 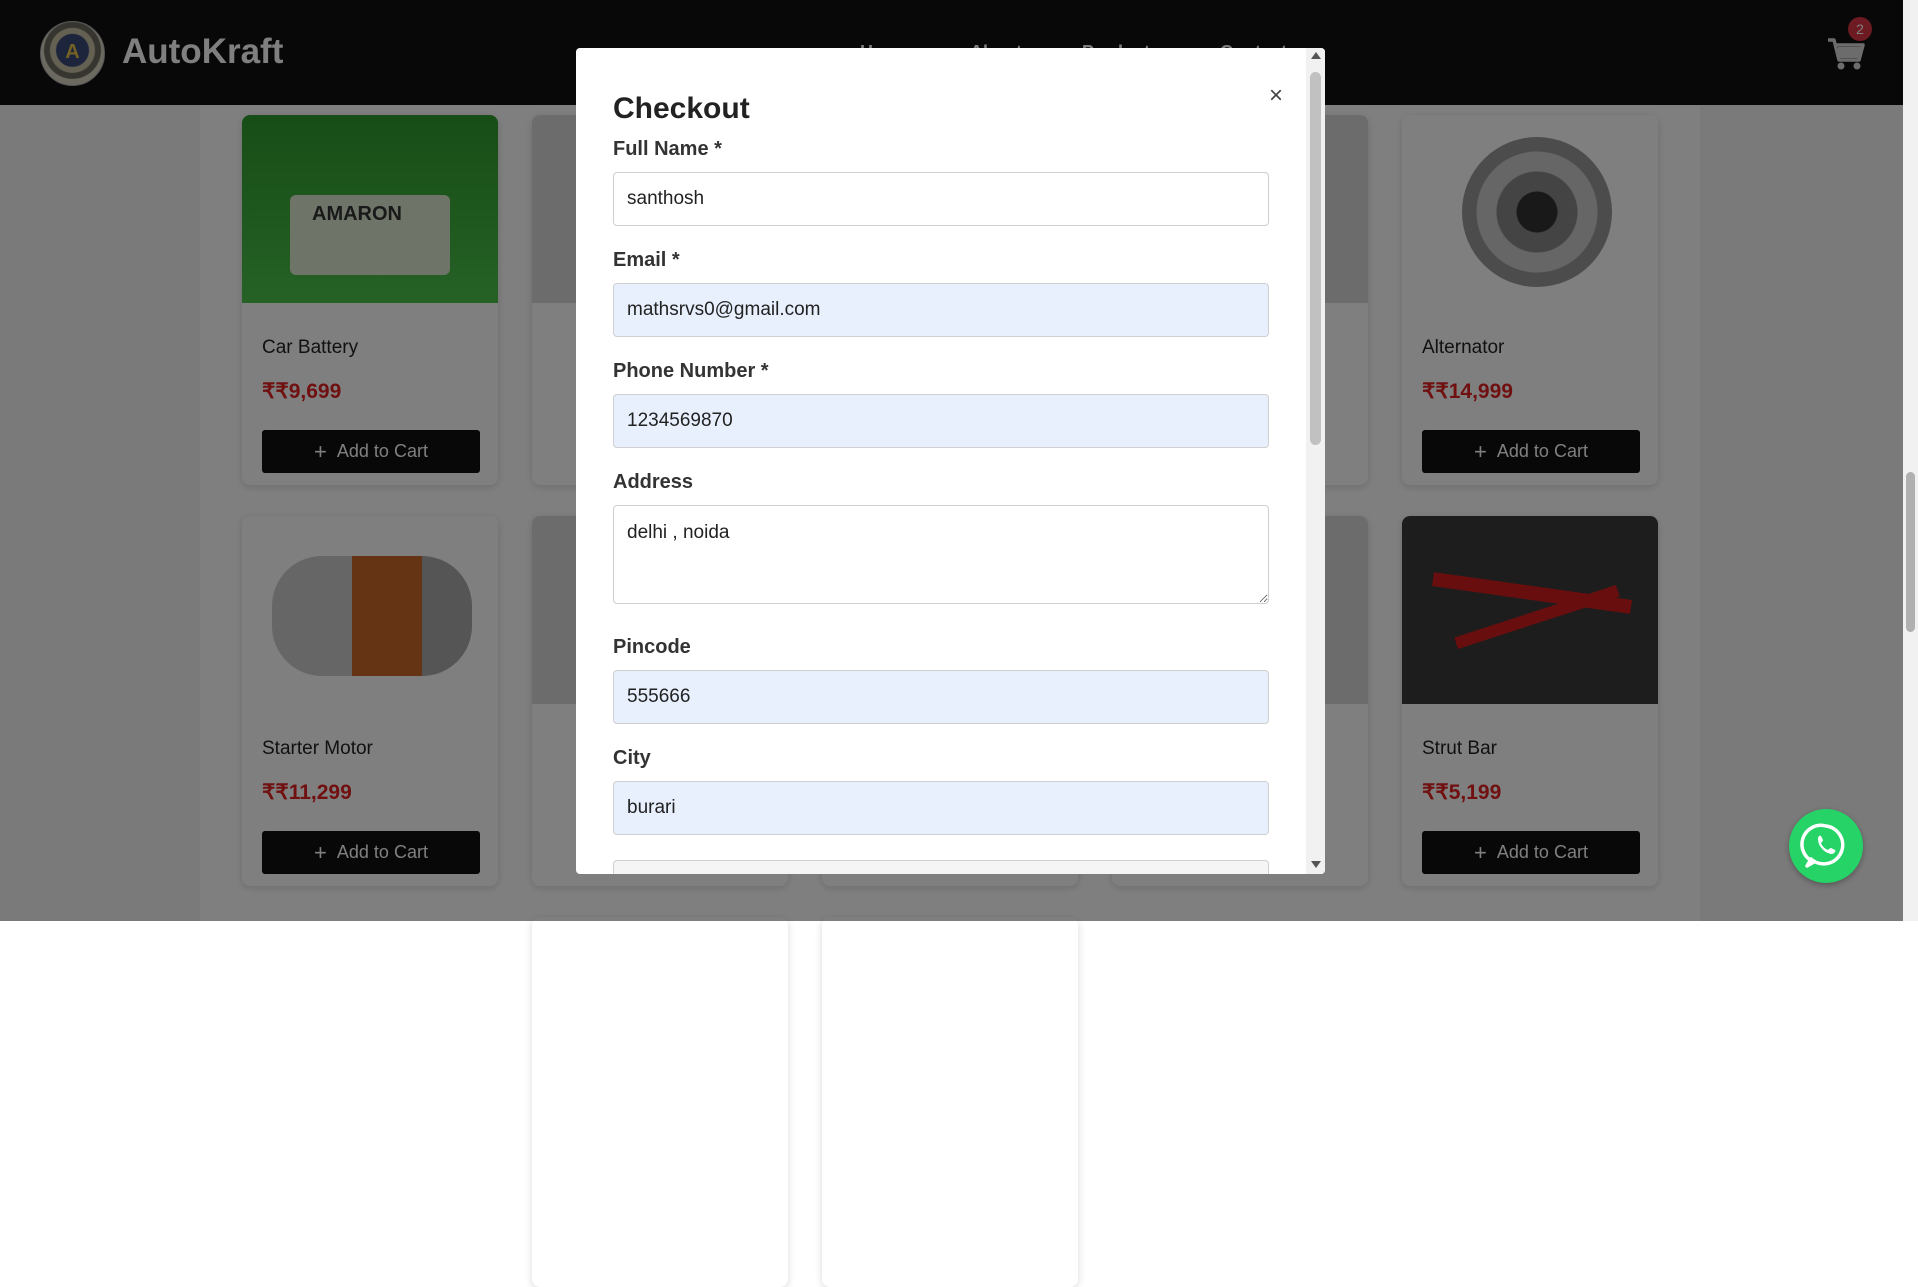 I want to click on full-name-field, so click(x=941, y=199).